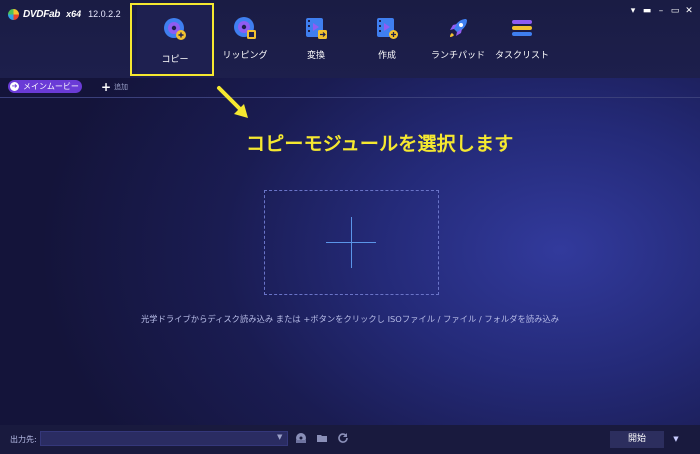 The height and width of the screenshot is (454, 700). What do you see at coordinates (689, 11) in the screenshot?
I see `close-icon: ✕` at bounding box center [689, 11].